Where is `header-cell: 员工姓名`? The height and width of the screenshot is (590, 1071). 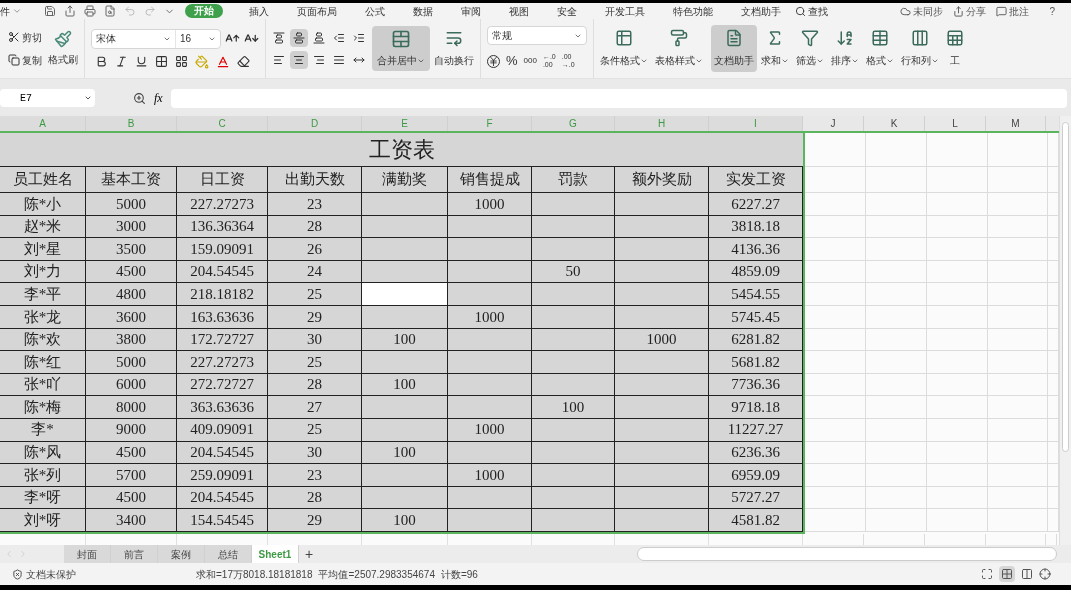 header-cell: 员工姓名 is located at coordinates (43, 180).